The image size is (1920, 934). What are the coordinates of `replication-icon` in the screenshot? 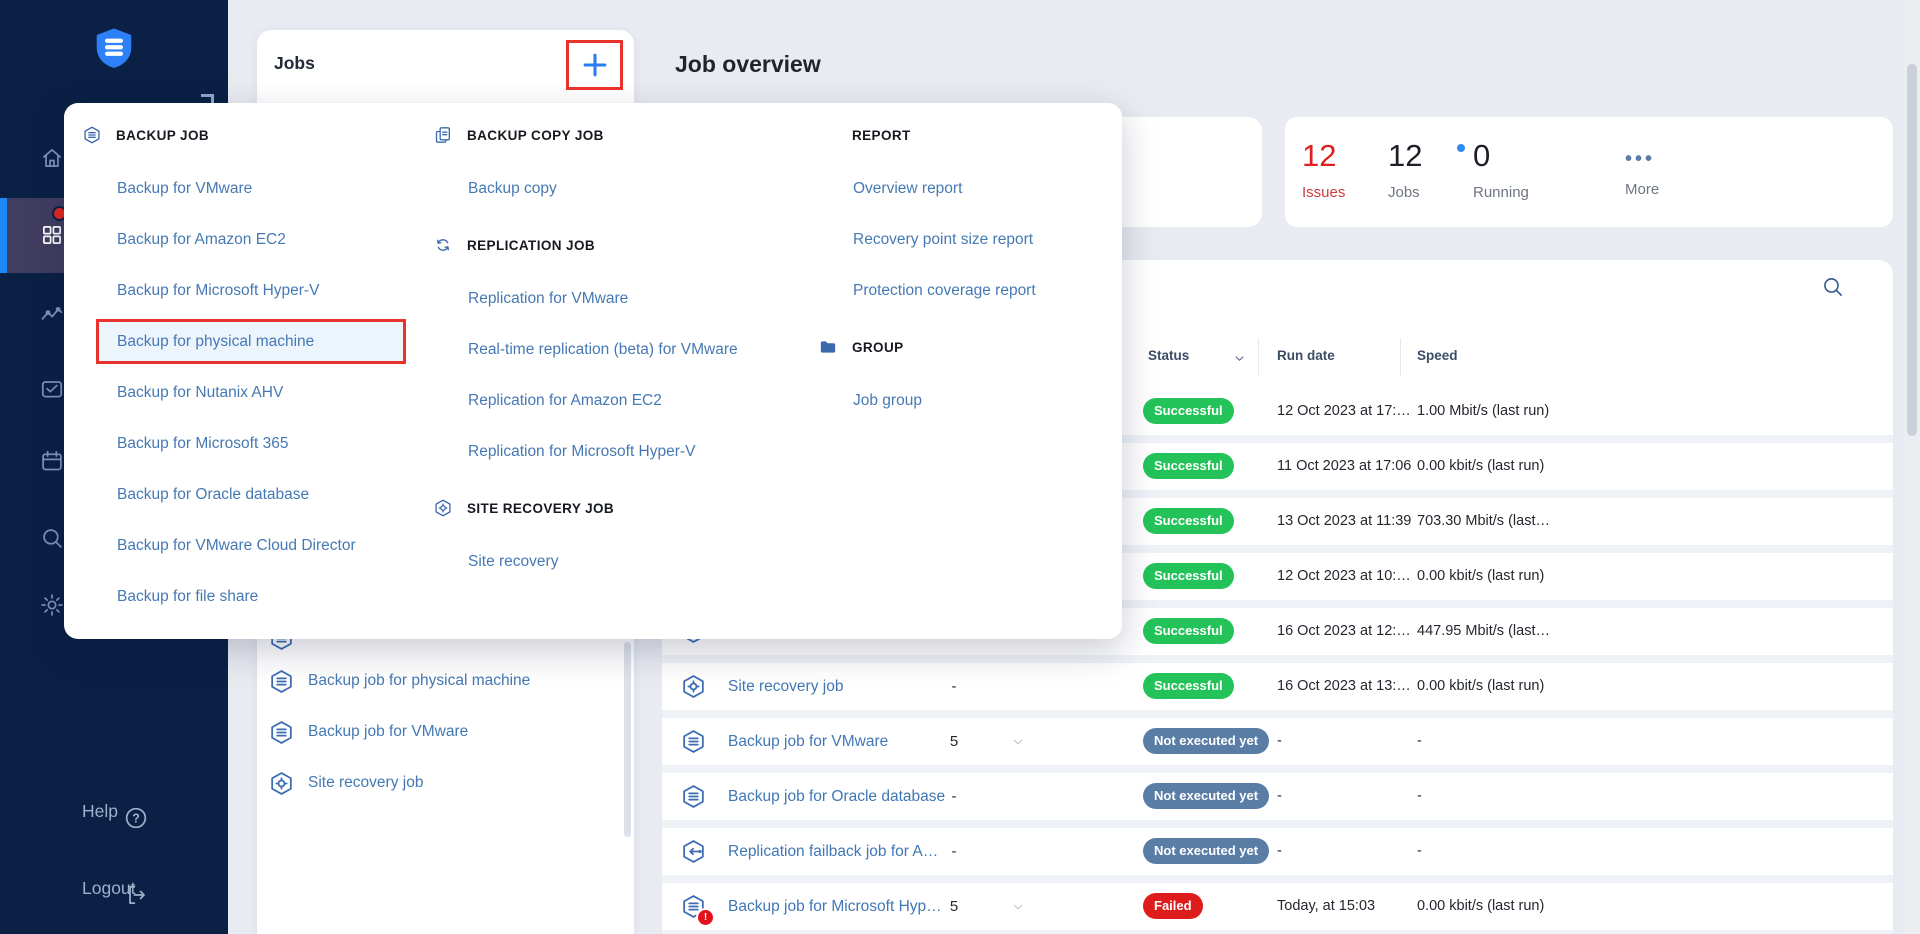 It's located at (443, 245).